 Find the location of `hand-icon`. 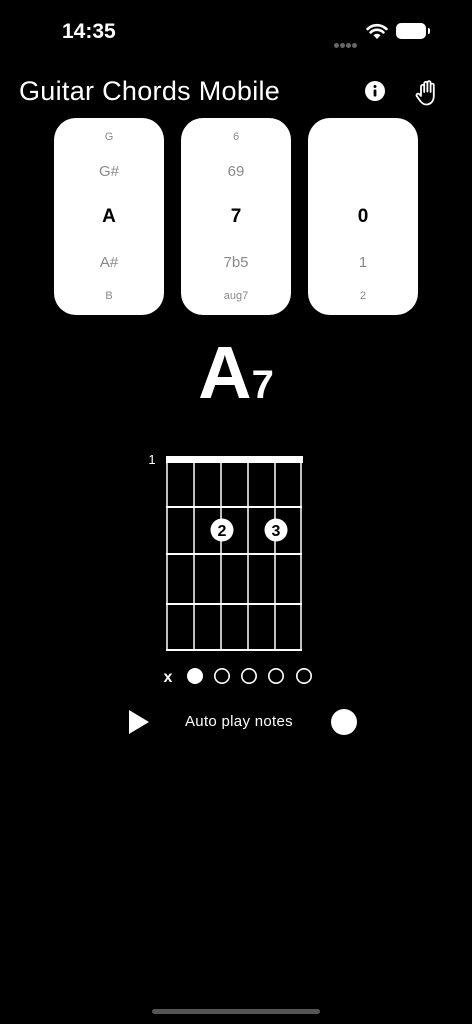

hand-icon is located at coordinates (428, 92).